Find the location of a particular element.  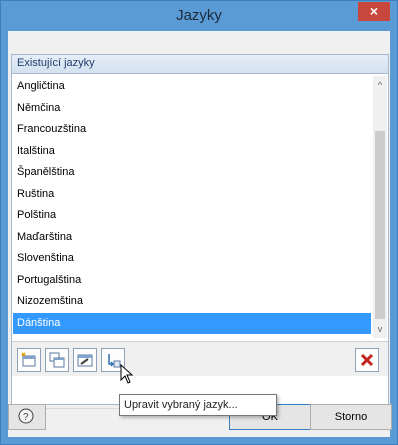

help-button: ? is located at coordinates (27, 417).